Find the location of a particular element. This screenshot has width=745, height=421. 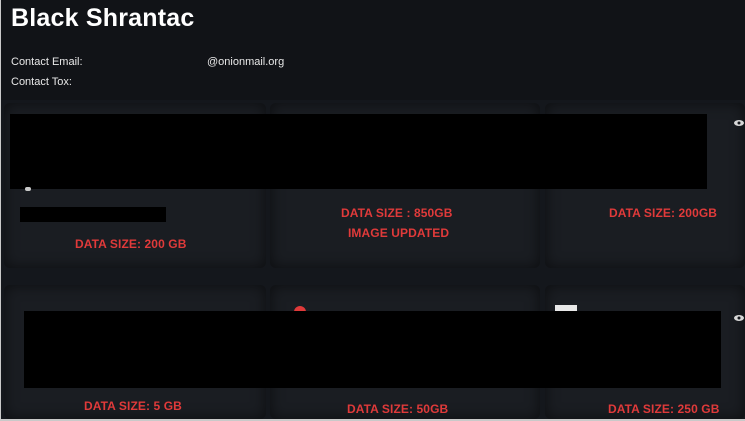

card-4-data-size: DATA SIZE: 5 GB is located at coordinates (133, 406).